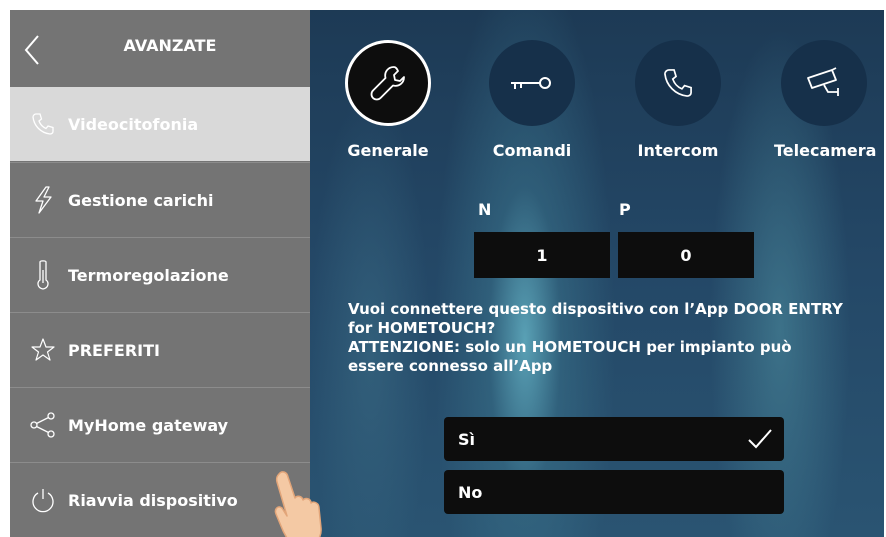  Describe the element at coordinates (43, 200) in the screenshot. I see `lightning-icon` at that location.